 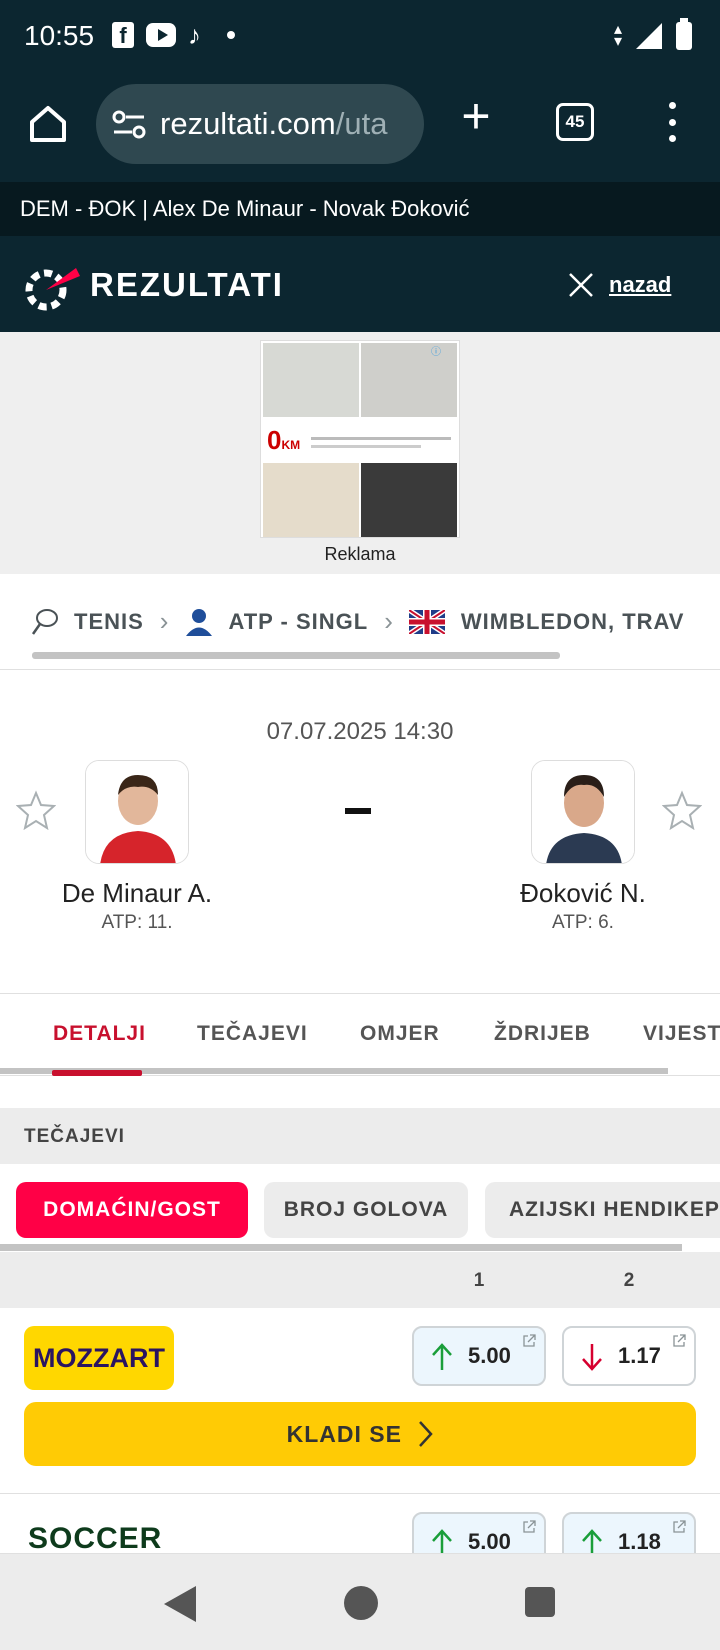 What do you see at coordinates (129, 125) in the screenshot?
I see `site-settings-icon` at bounding box center [129, 125].